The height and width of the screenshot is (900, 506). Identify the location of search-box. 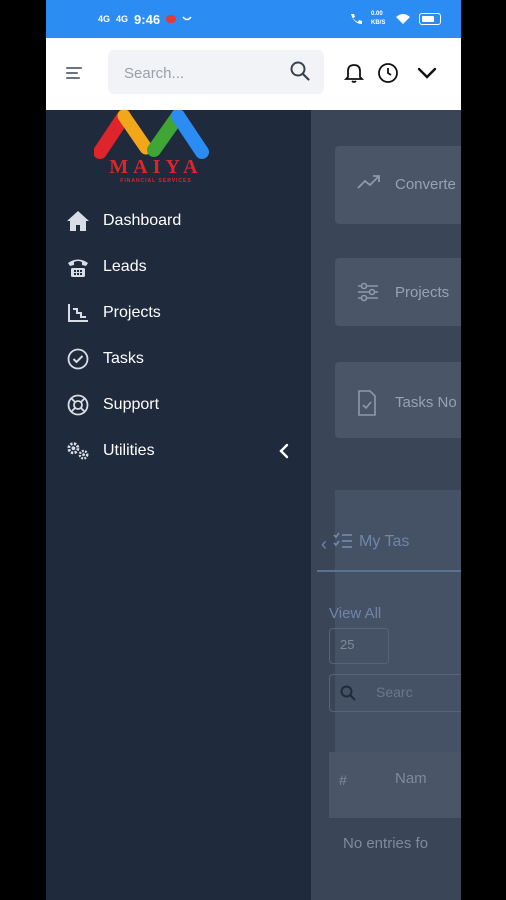
(216, 72).